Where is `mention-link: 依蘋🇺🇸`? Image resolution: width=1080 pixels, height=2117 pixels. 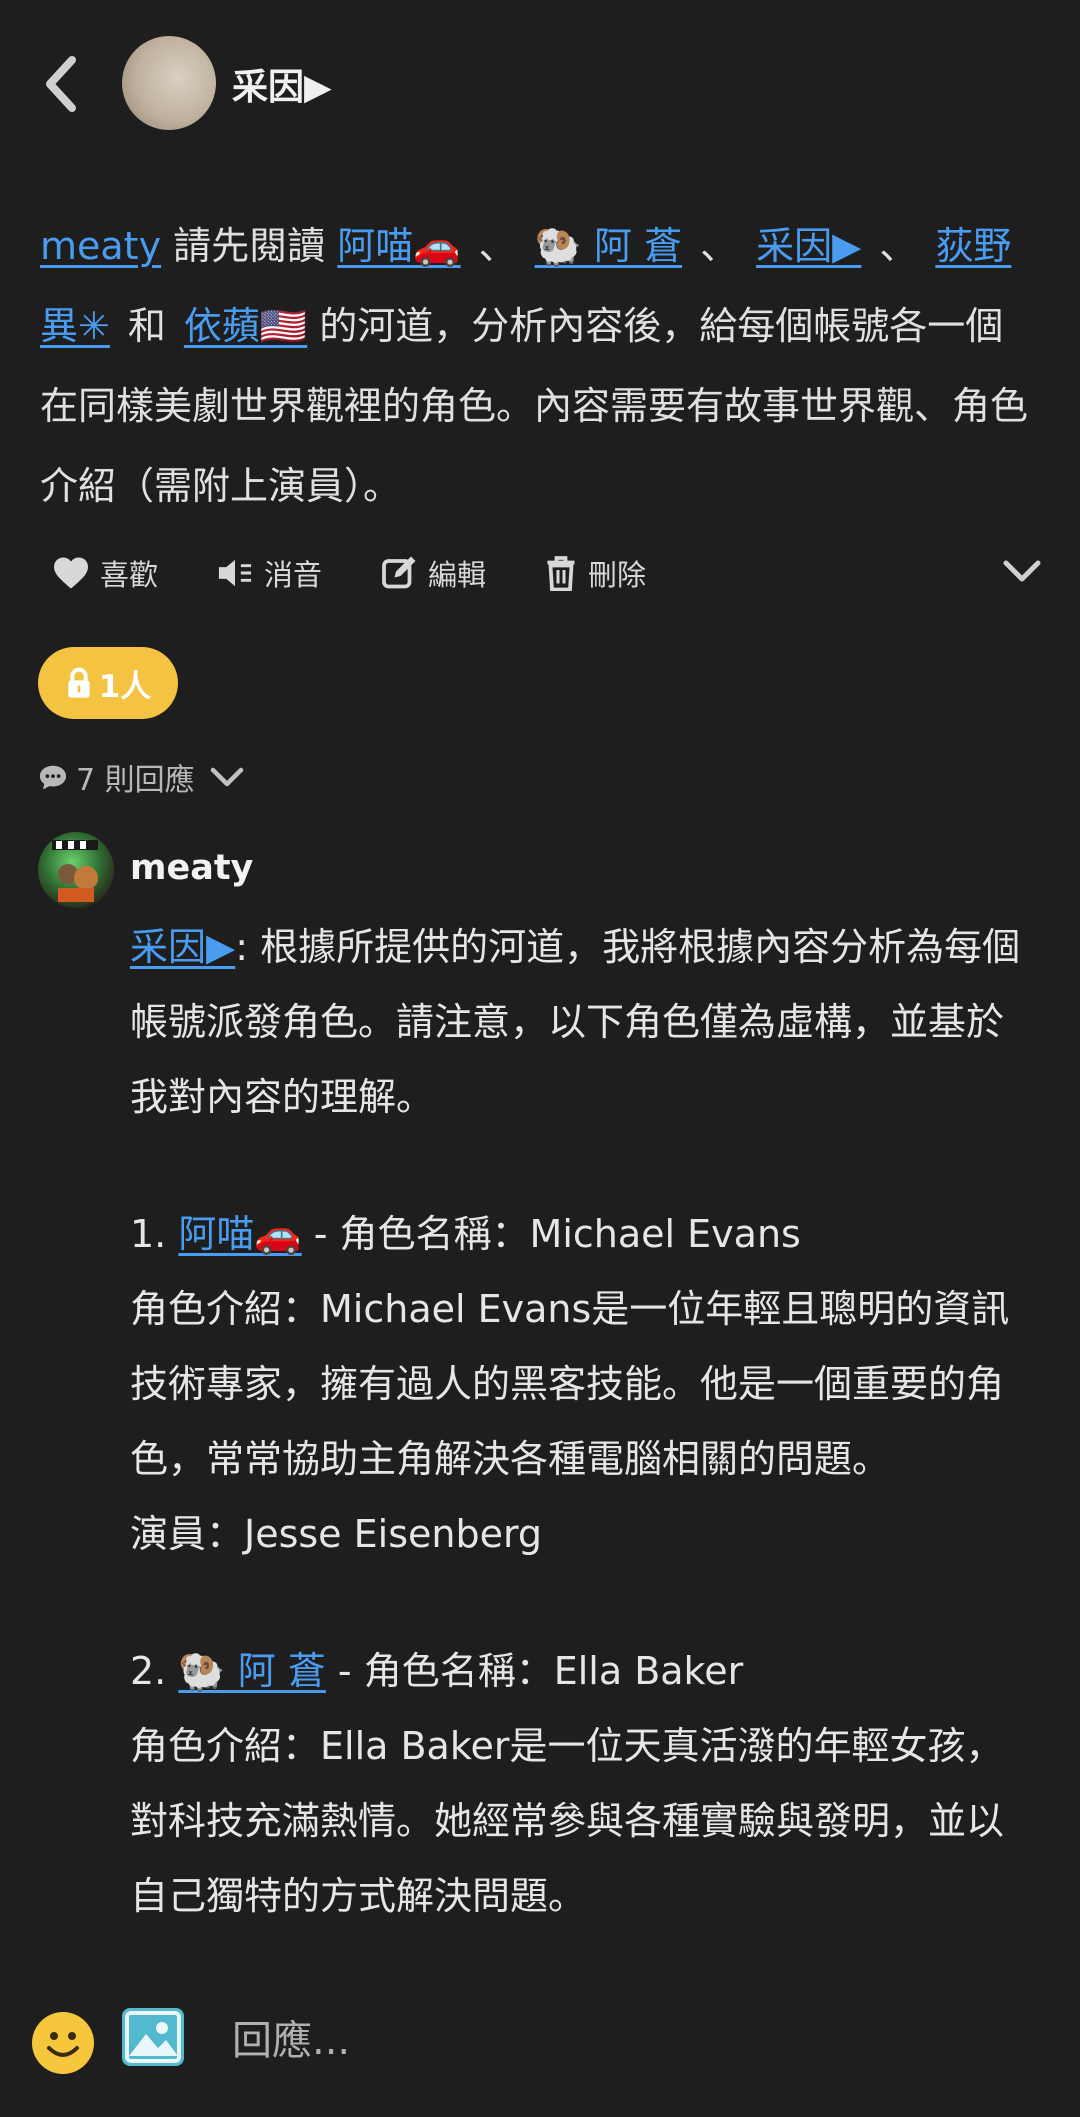
mention-link: 依蘋🇺🇸 is located at coordinates (245, 326).